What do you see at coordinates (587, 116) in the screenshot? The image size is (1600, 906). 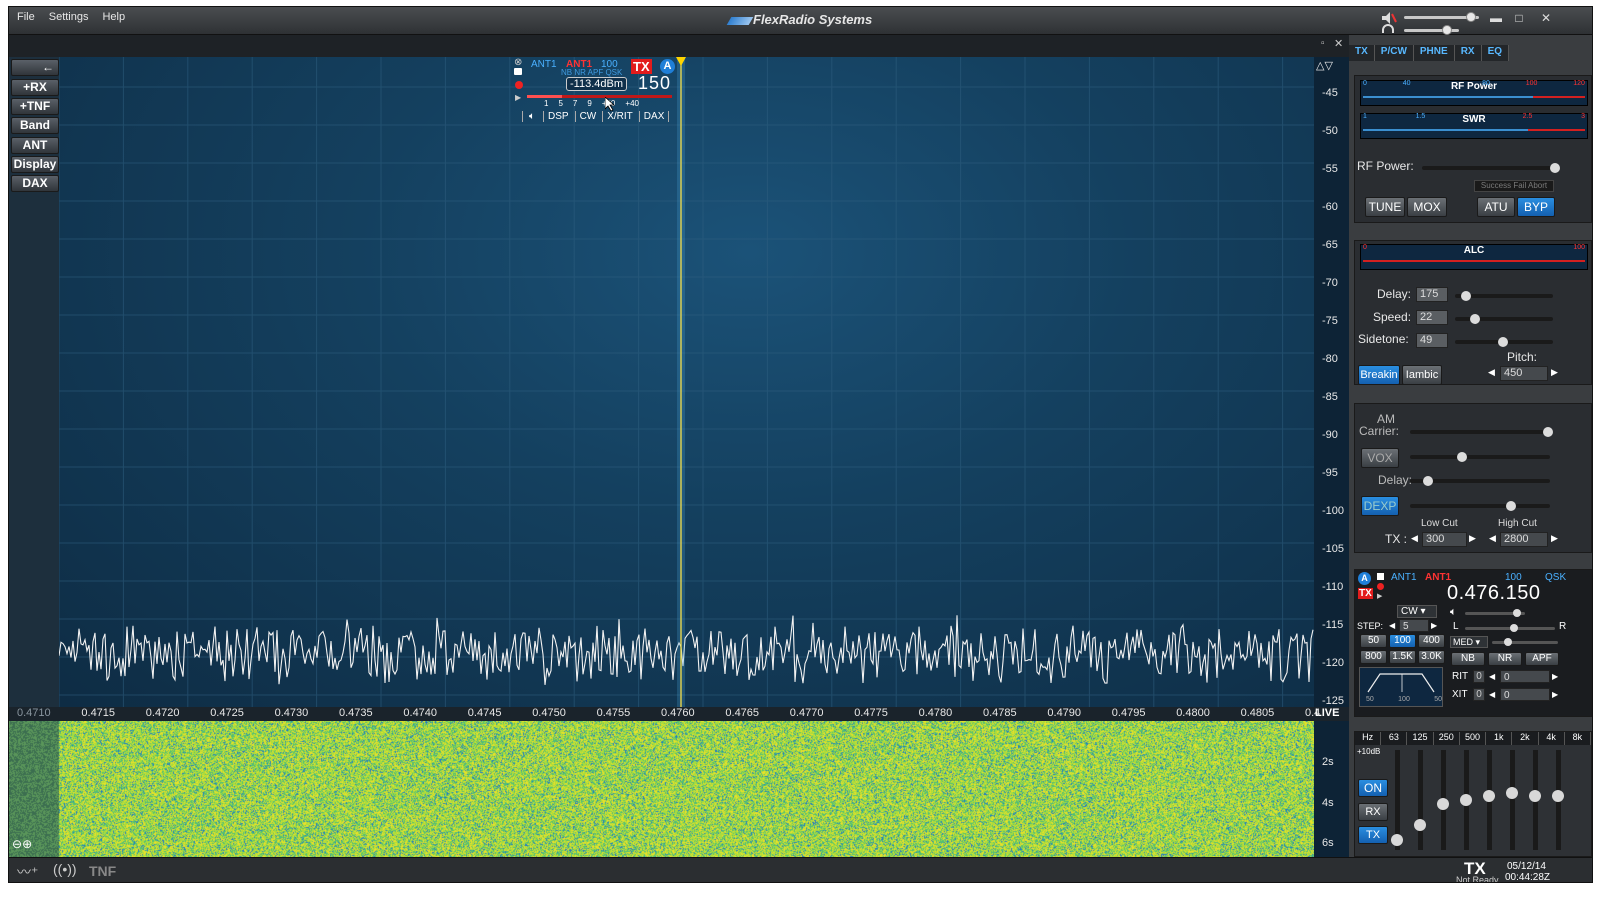 I see `slice-tab-cw: CW` at bounding box center [587, 116].